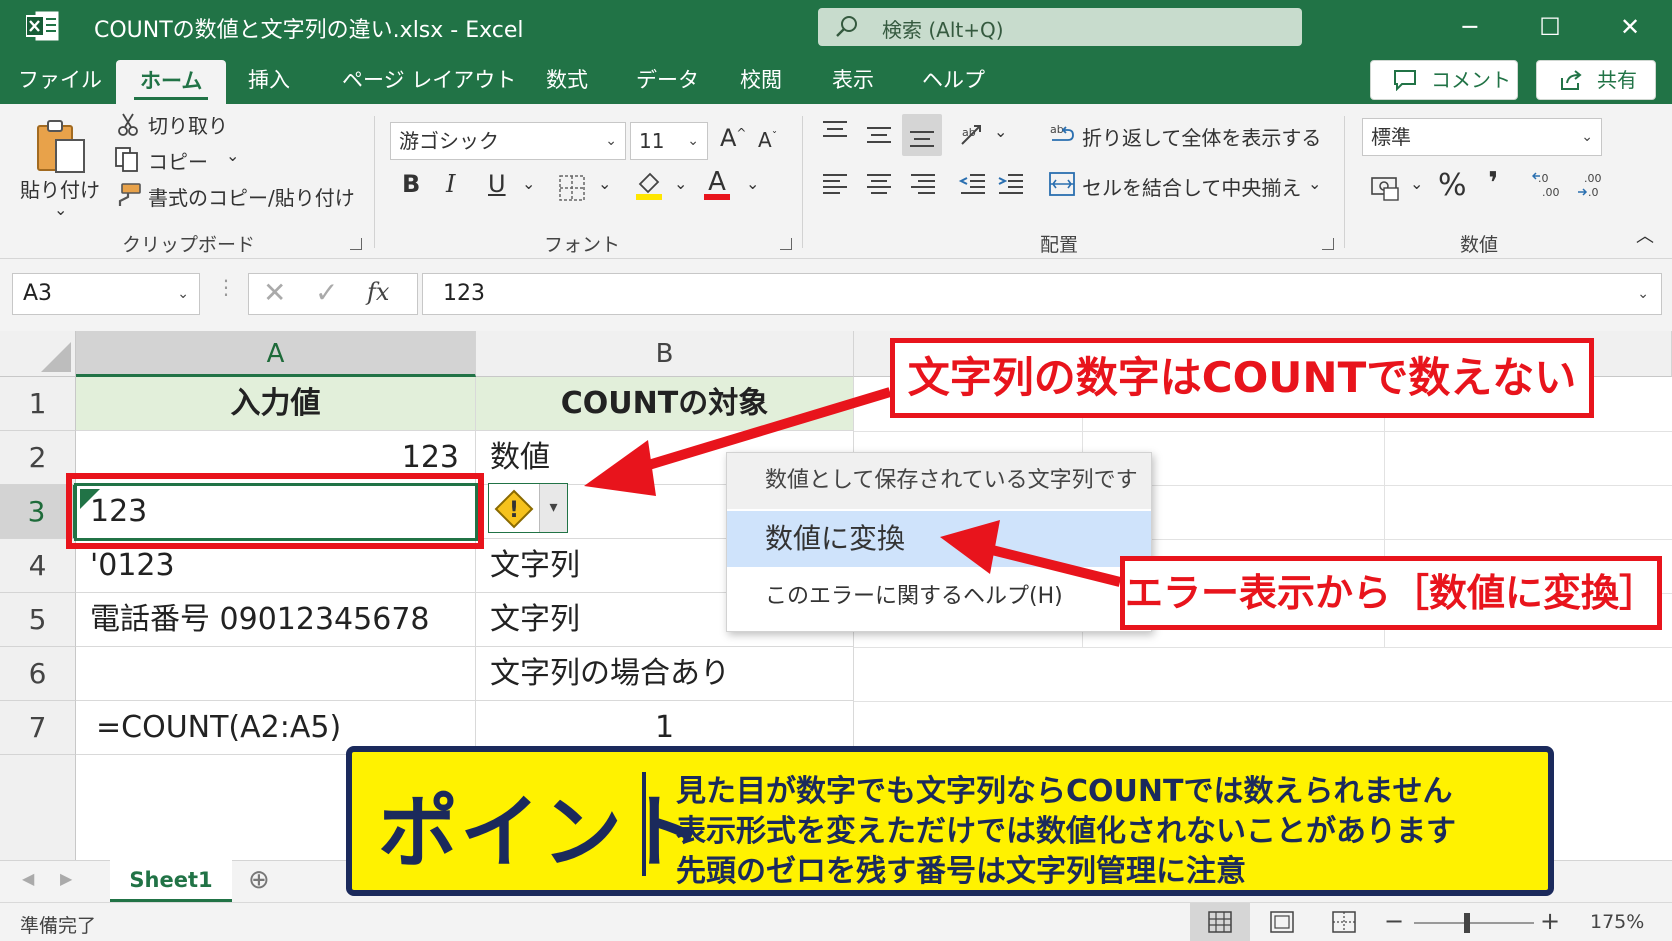 This screenshot has height=941, width=1672. Describe the element at coordinates (1344, 922) in the screenshot. I see `page-break-view-icon` at that location.